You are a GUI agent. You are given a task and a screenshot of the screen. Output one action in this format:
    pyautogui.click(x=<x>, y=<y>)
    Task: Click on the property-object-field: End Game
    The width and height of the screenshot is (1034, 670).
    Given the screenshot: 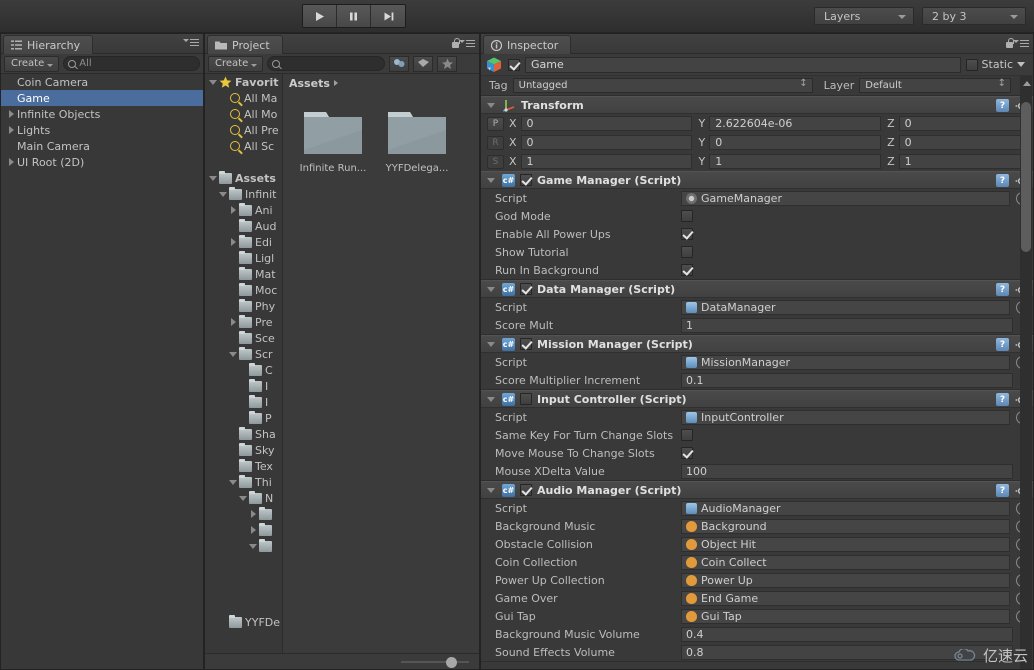 What is the action you would take?
    pyautogui.click(x=845, y=598)
    